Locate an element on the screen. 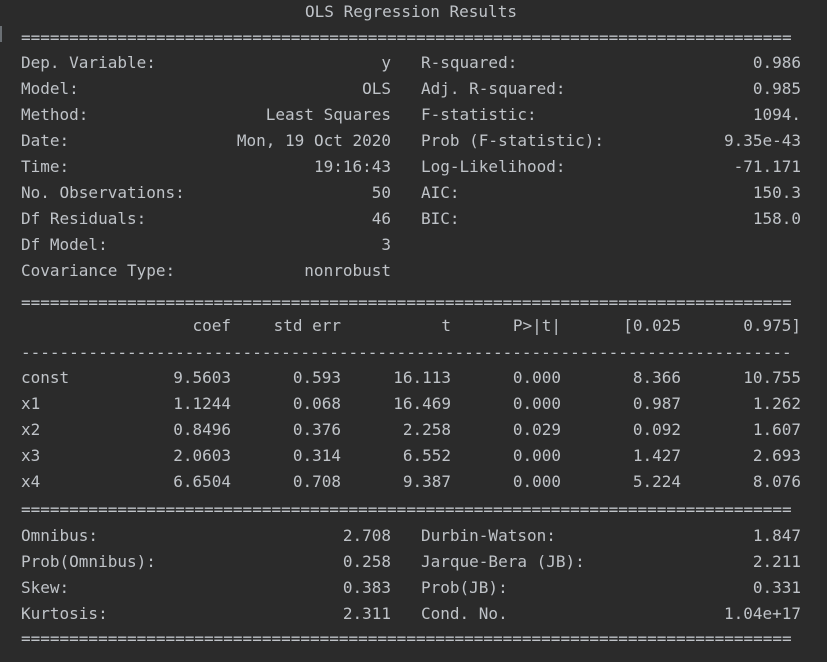 The image size is (827, 662). summary-value: 3 is located at coordinates (386, 244).